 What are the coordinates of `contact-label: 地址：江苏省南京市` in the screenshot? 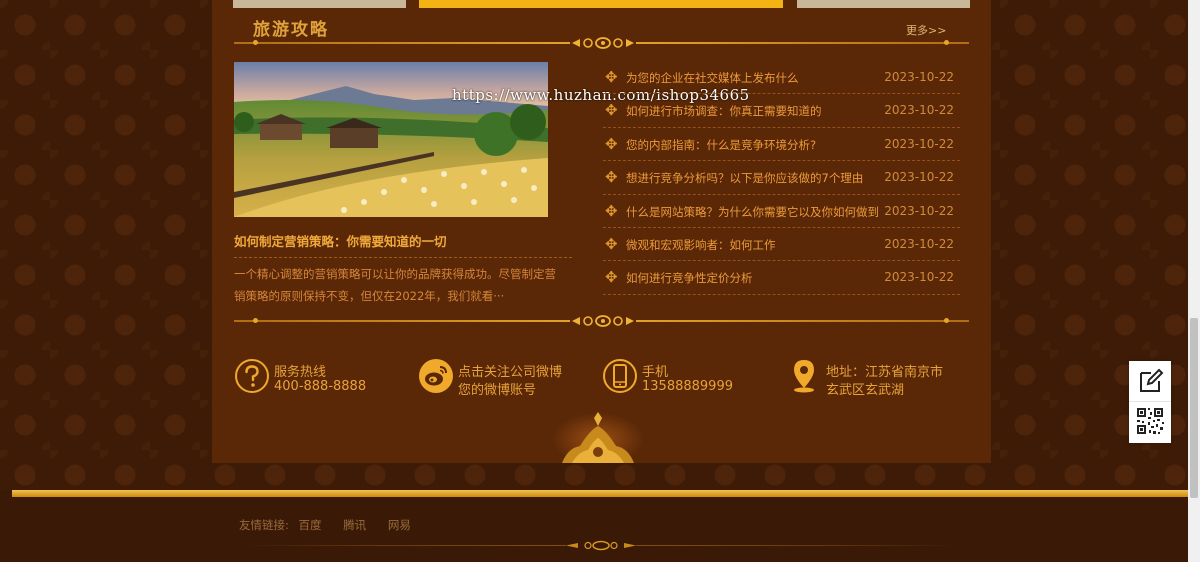 It's located at (885, 372).